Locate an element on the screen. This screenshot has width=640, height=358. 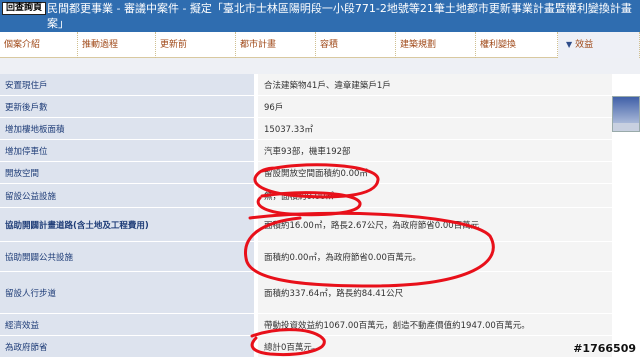
row-value: 帶動投資效益約1067.00百萬元，創造不動產價值約1947.00百萬元。 is located at coordinates (397, 325).